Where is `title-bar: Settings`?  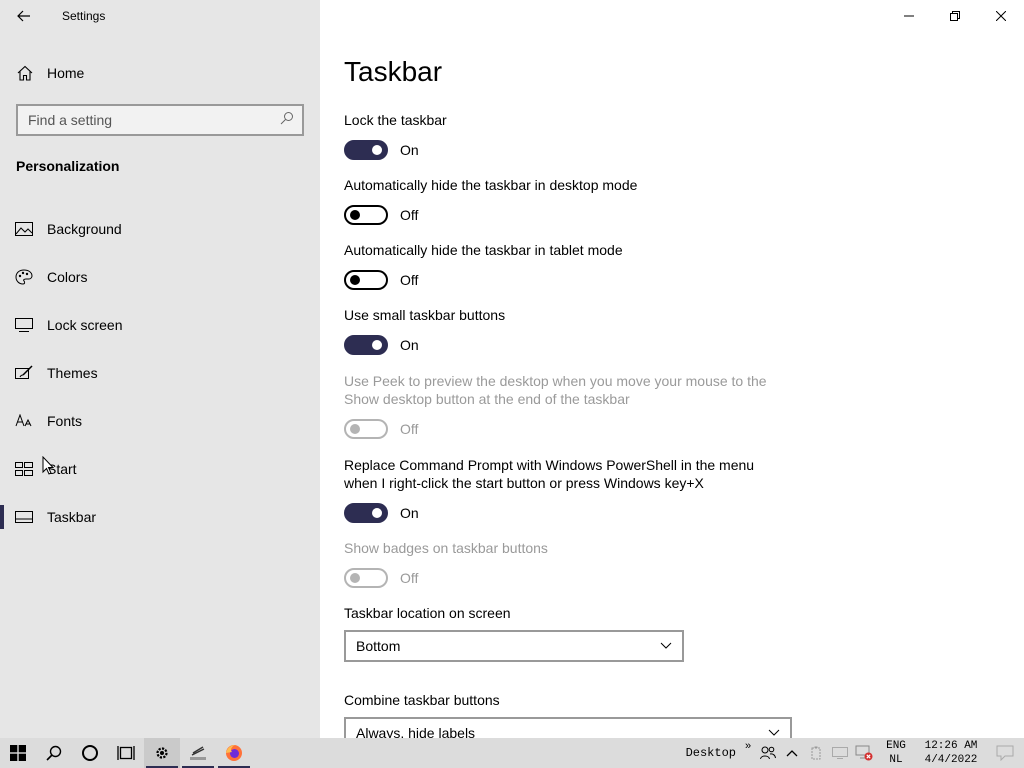
title-bar: Settings is located at coordinates (160, 16).